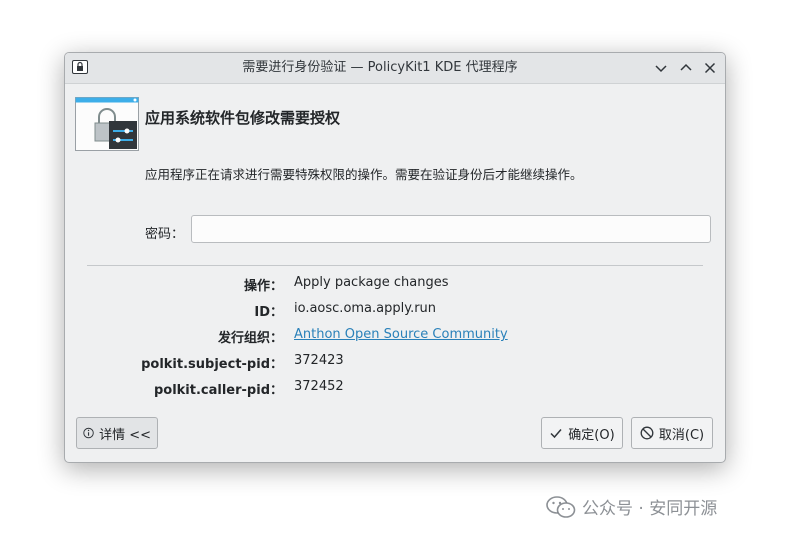  I want to click on watermark: 公众号 · 安同开源, so click(631, 506).